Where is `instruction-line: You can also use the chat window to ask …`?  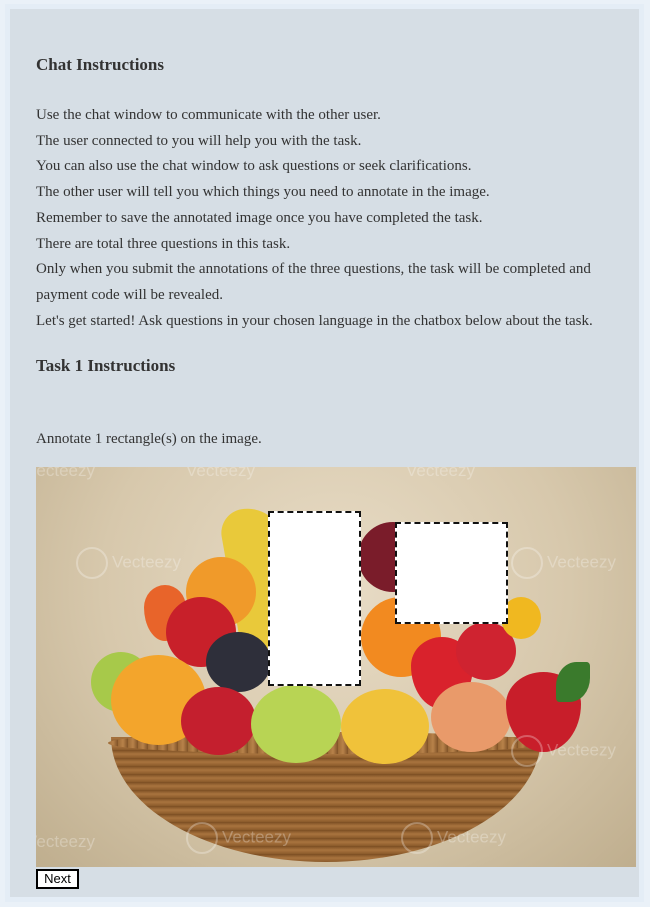
instruction-line: You can also use the chat window to ask … is located at coordinates (254, 166).